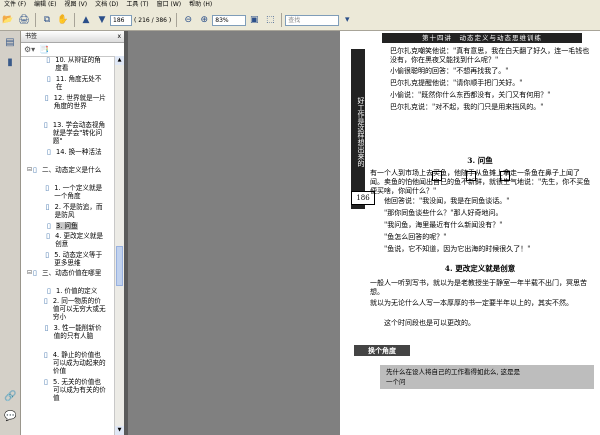  I want to click on paragraph: 巴尔扎克提醒他说："请你顺手把门关好。", so click(456, 83).